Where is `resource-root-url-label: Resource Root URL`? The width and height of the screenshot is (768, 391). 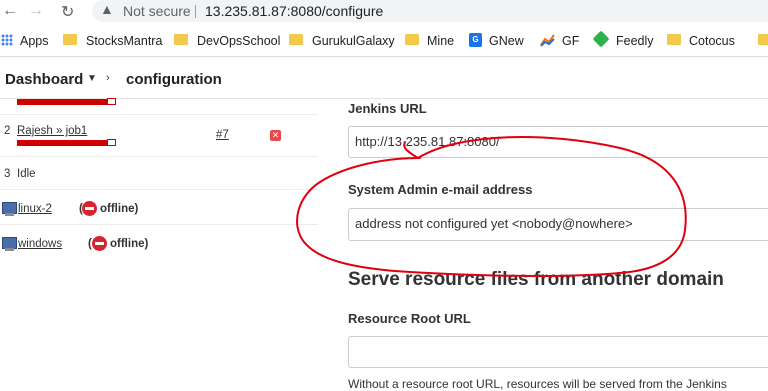
resource-root-url-label: Resource Root URL is located at coordinates (409, 318).